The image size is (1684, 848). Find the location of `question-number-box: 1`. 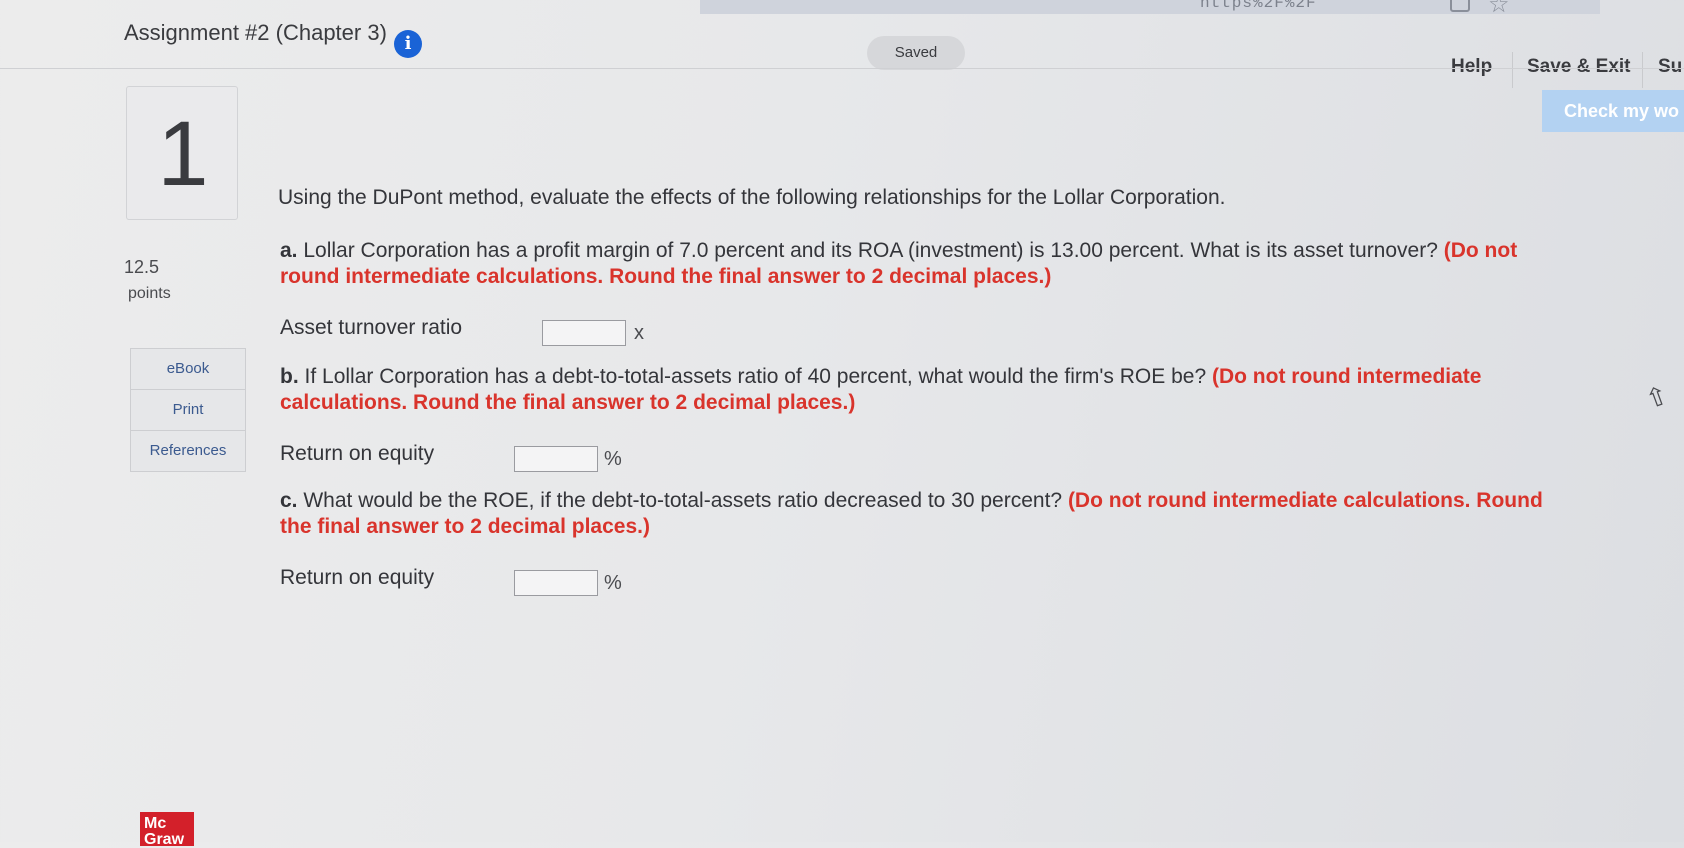

question-number-box: 1 is located at coordinates (182, 153).